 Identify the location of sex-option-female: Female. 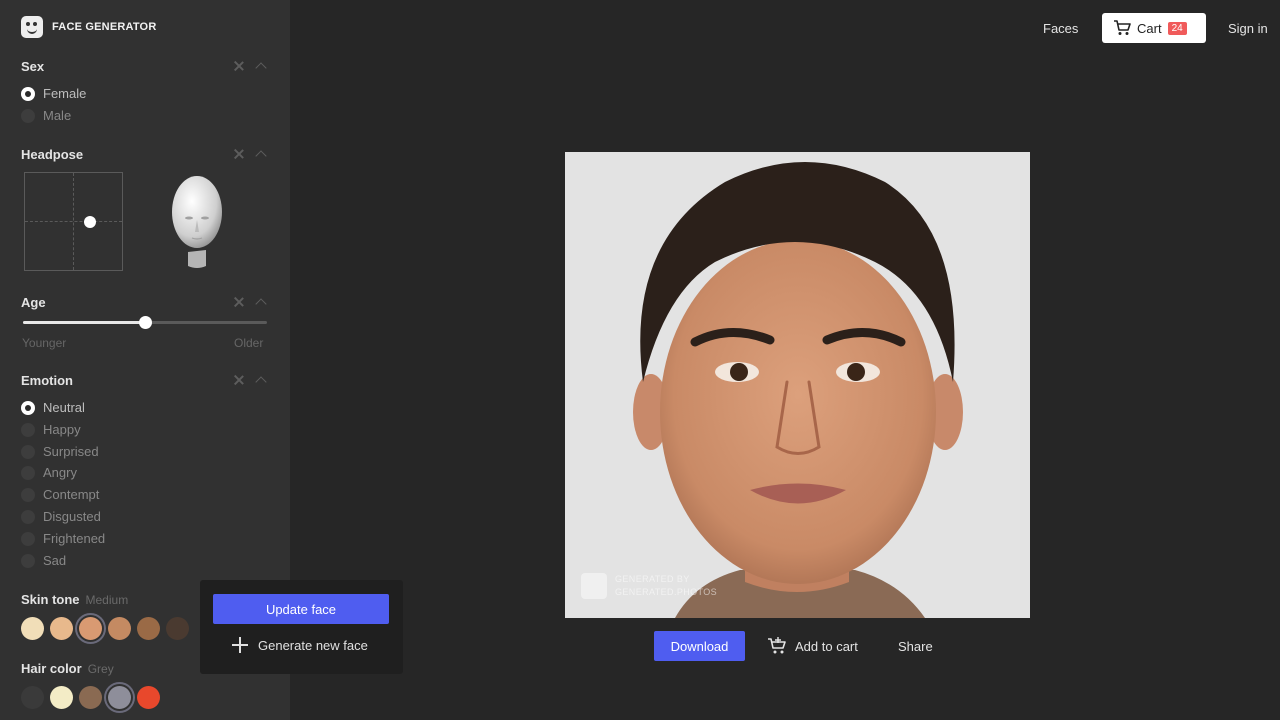
(53, 93).